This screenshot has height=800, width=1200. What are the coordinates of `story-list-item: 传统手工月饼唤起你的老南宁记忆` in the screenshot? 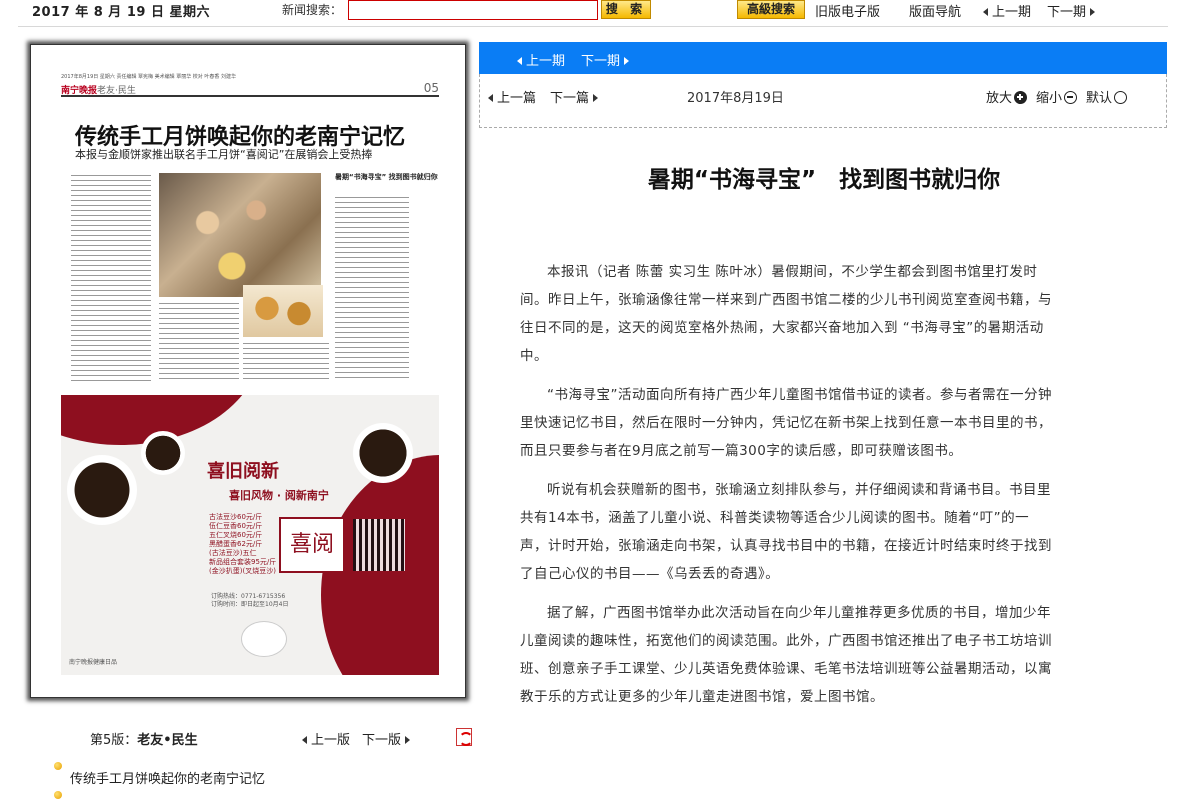 It's located at (167, 777).